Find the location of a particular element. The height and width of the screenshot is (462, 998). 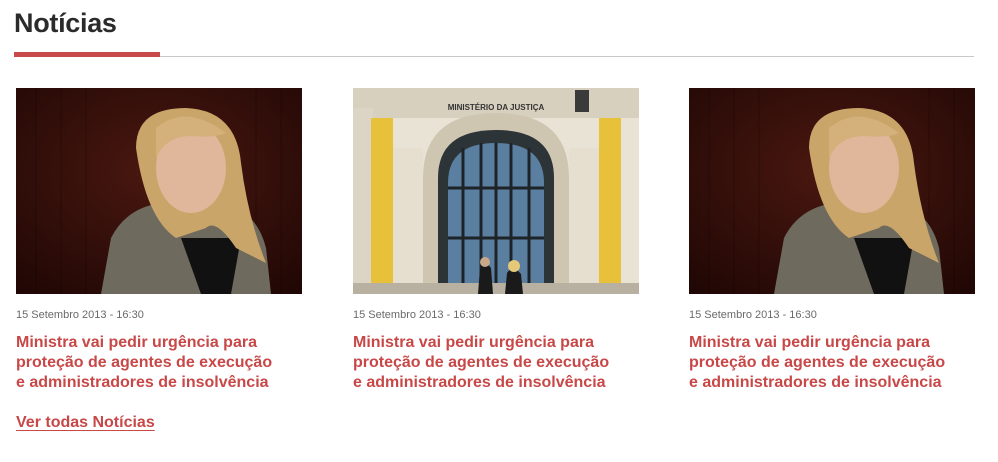

facade-sign-text: MINISTÉRIO DA JUSTIÇA is located at coordinates (496, 107).